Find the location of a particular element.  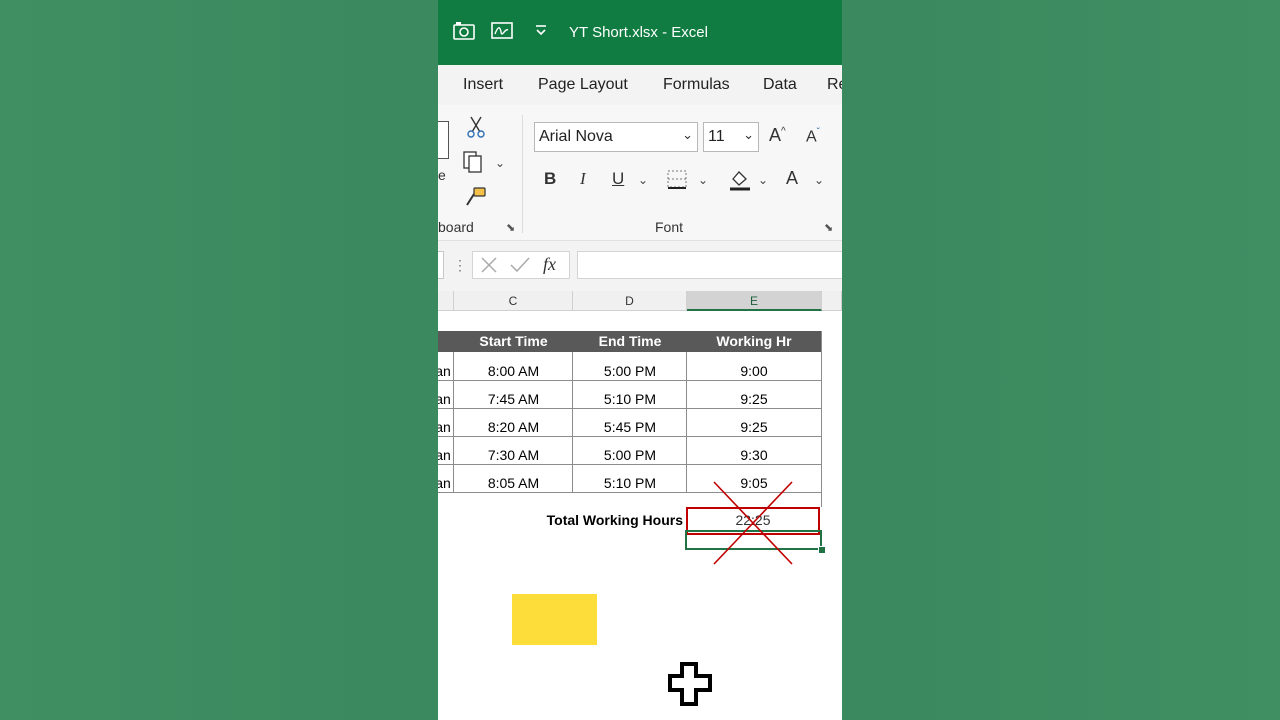

table-cell: 8:20 AM is located at coordinates (513, 427).